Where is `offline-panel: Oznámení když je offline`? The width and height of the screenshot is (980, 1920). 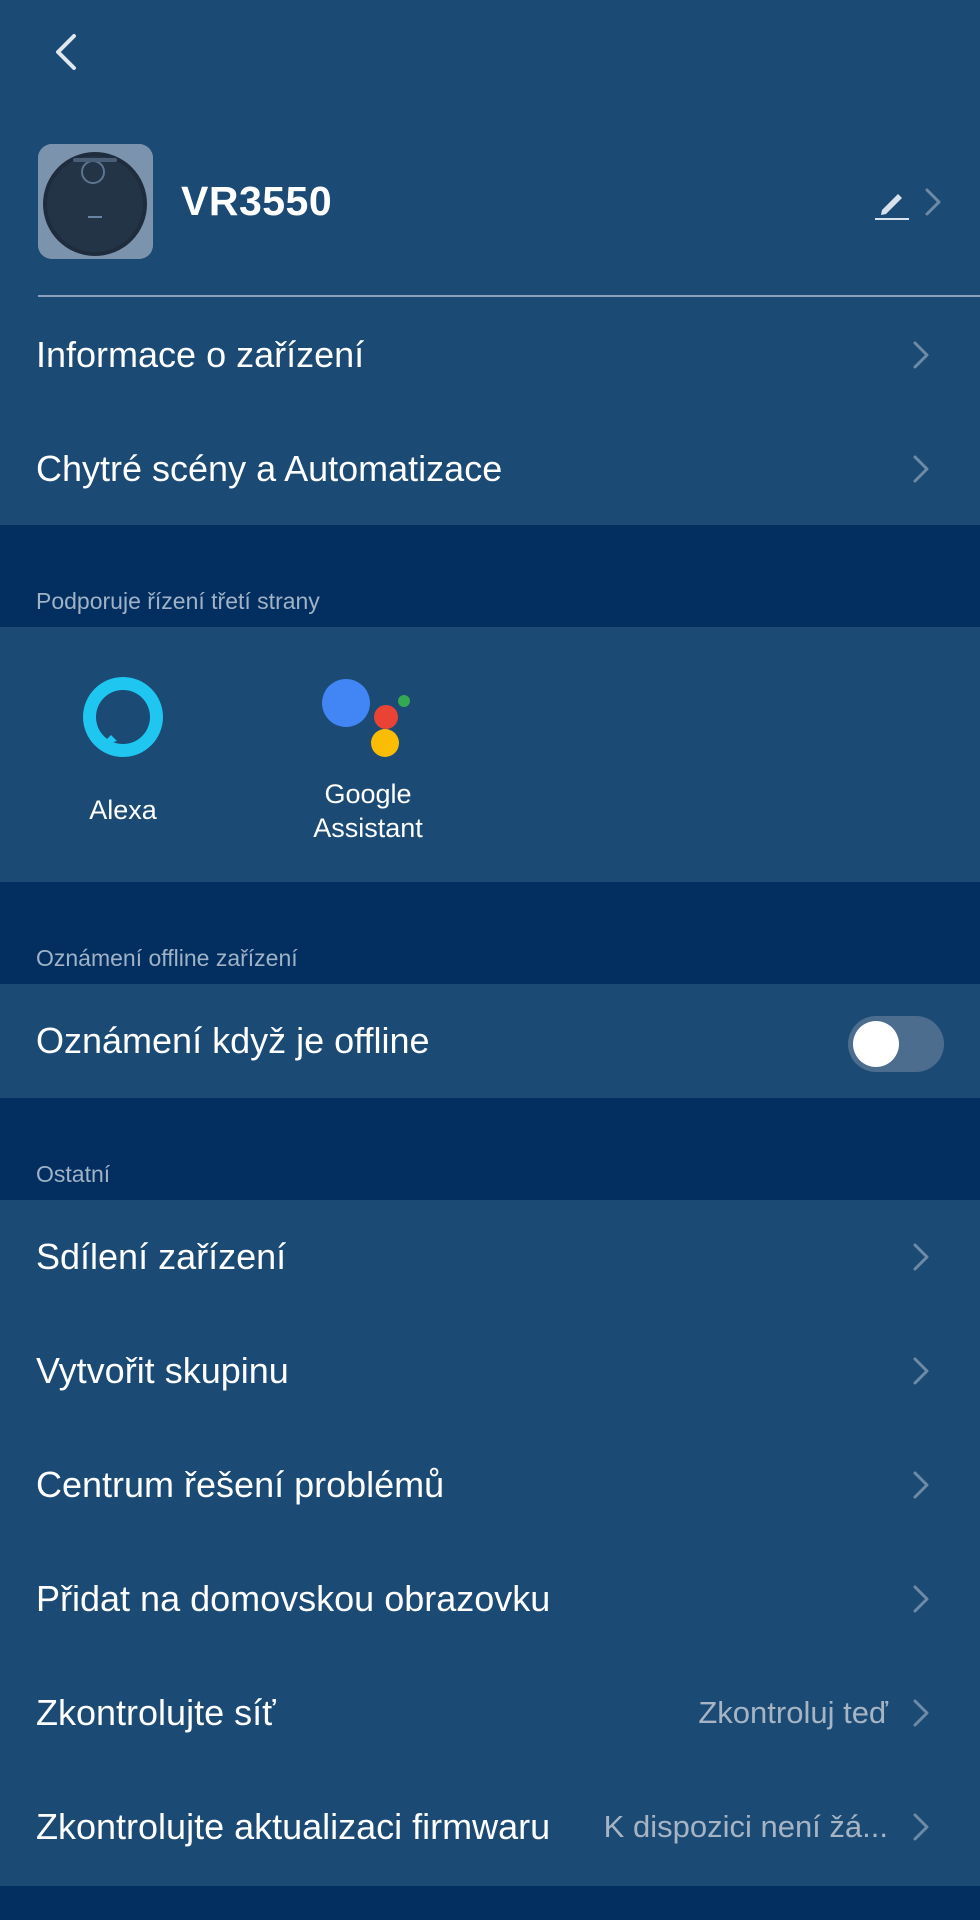 offline-panel: Oznámení když je offline is located at coordinates (490, 1041).